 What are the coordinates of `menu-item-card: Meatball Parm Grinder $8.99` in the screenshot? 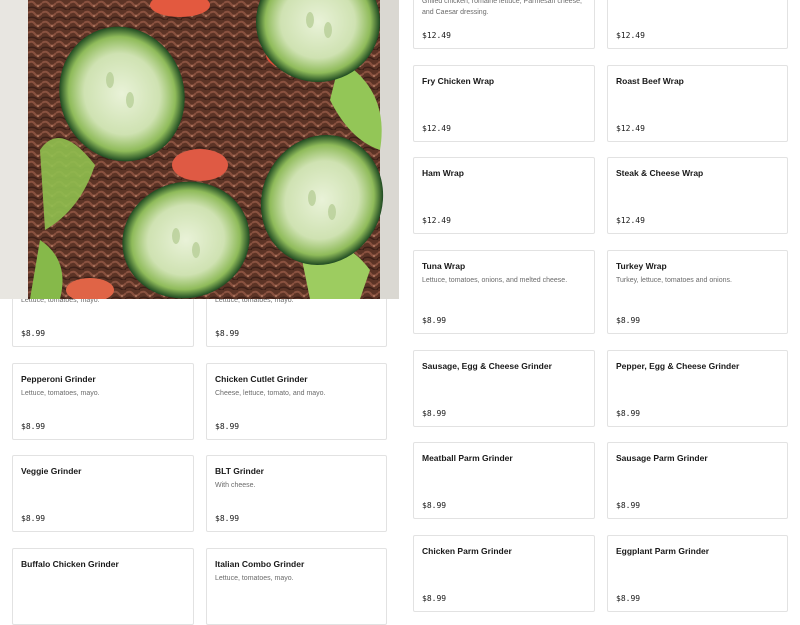 It's located at (504, 480).